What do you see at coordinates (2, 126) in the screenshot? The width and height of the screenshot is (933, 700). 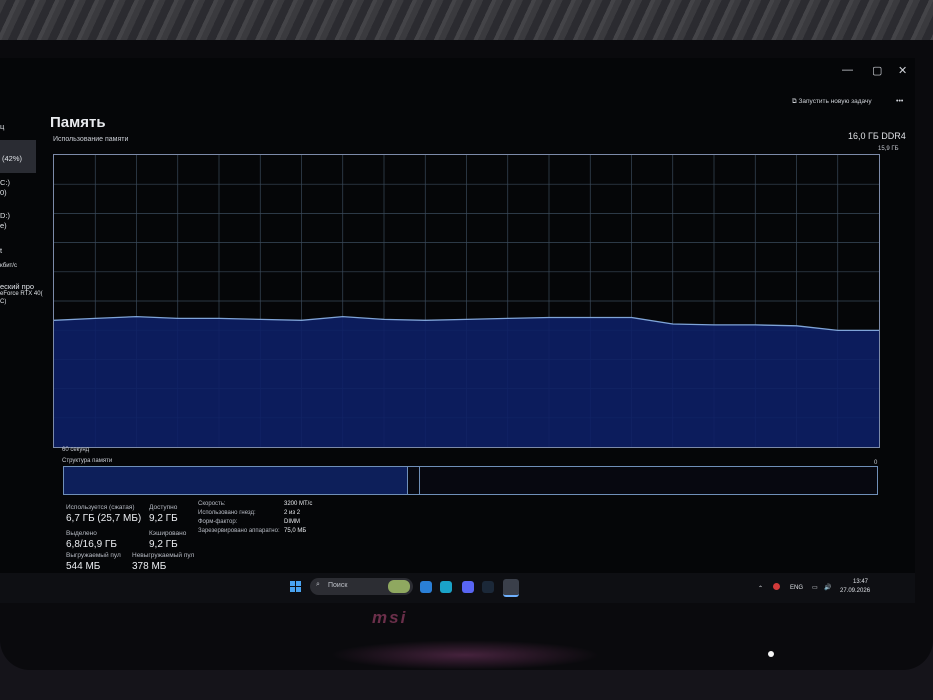 I see `sidebar-fragment: ц` at bounding box center [2, 126].